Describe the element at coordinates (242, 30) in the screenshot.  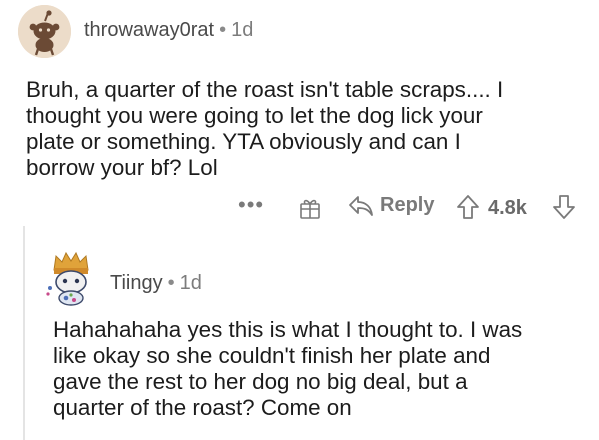
I see `comment-age: 1d` at that location.